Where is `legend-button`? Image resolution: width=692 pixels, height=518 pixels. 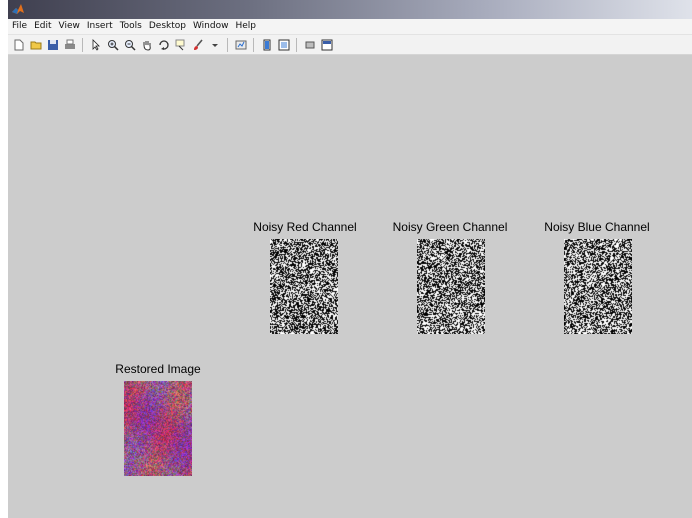 legend-button is located at coordinates (283, 44).